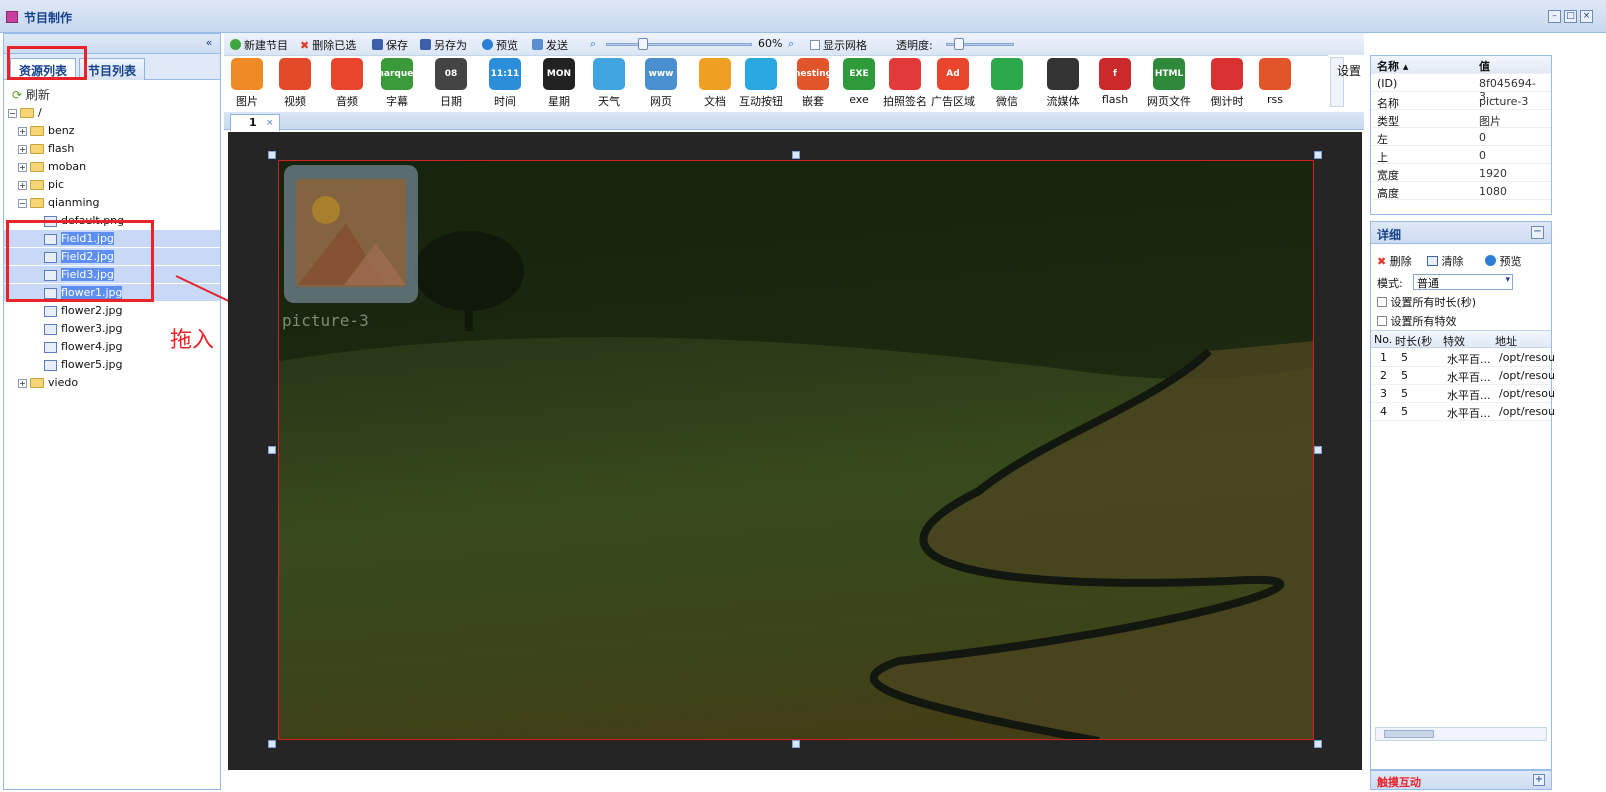 Image resolution: width=1606 pixels, height=792 pixels. I want to click on touch-interaction-bar: 触摸互动 +, so click(1461, 780).